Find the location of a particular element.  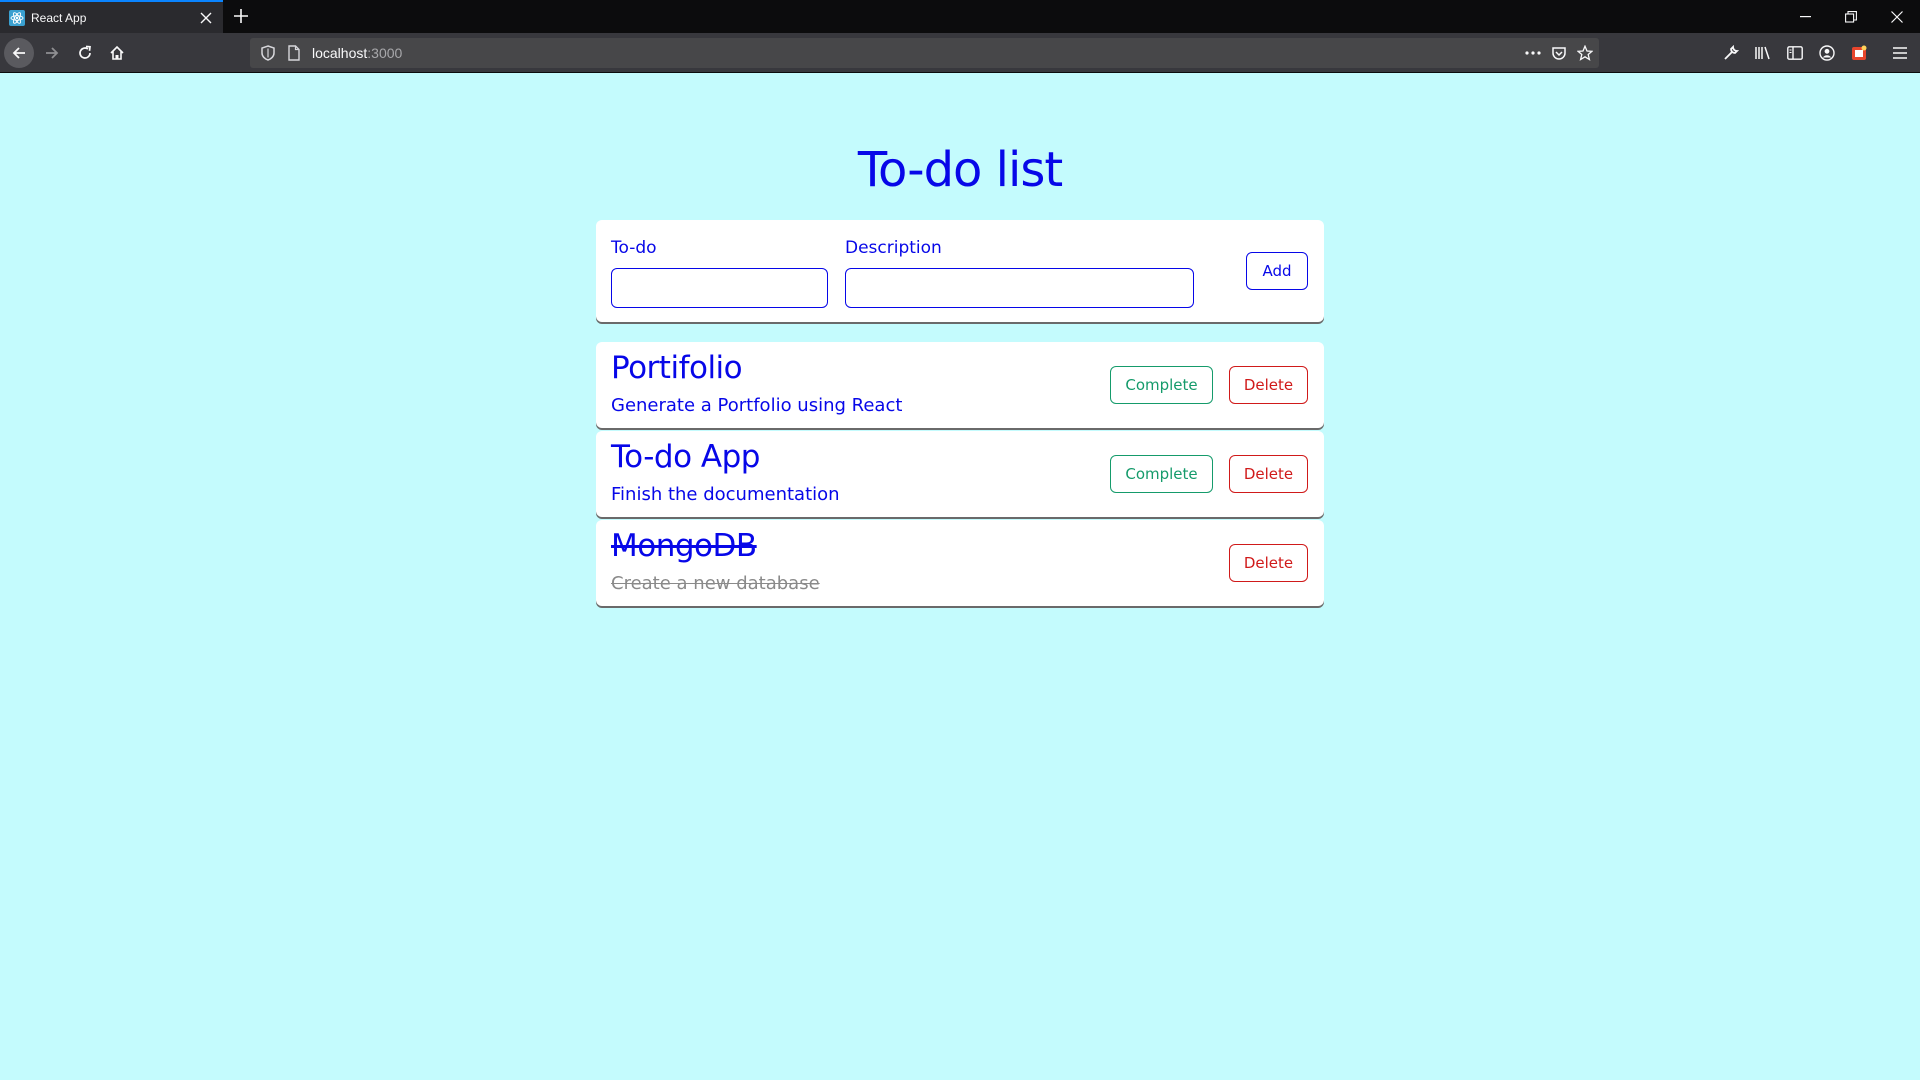

arrow-left-icon is located at coordinates (19, 53).